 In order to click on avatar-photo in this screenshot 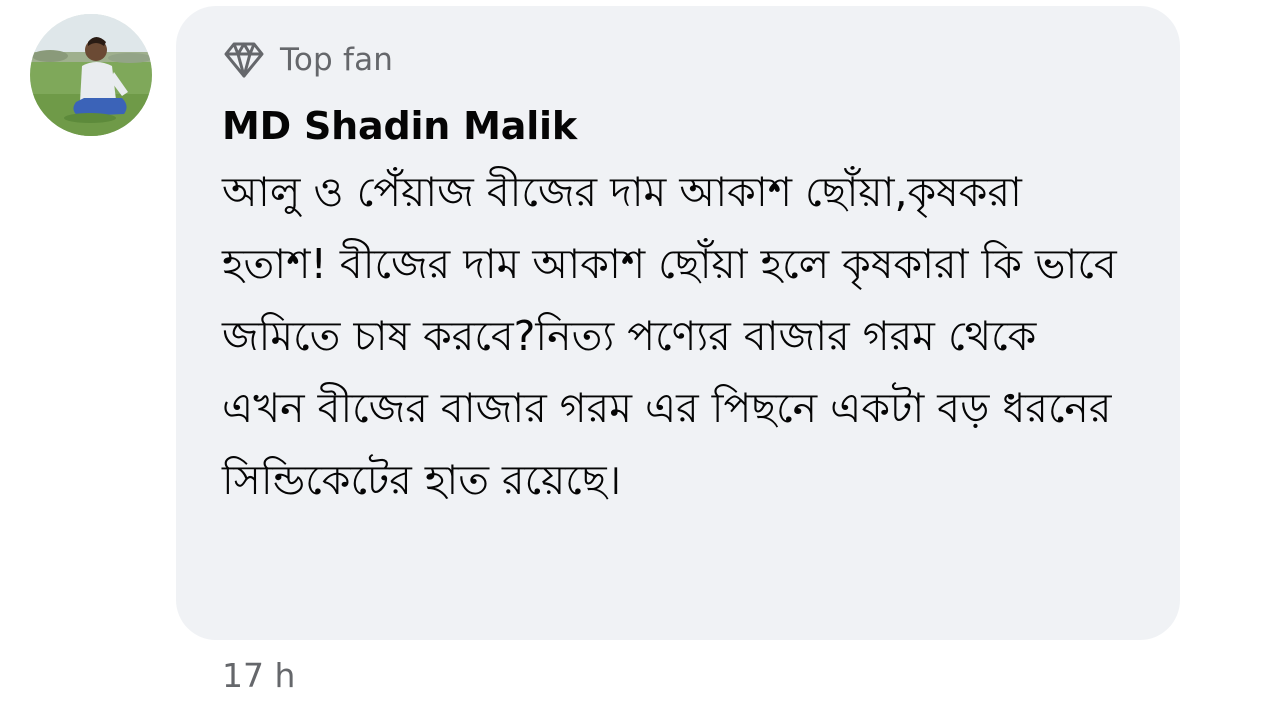, I will do `click(91, 75)`.